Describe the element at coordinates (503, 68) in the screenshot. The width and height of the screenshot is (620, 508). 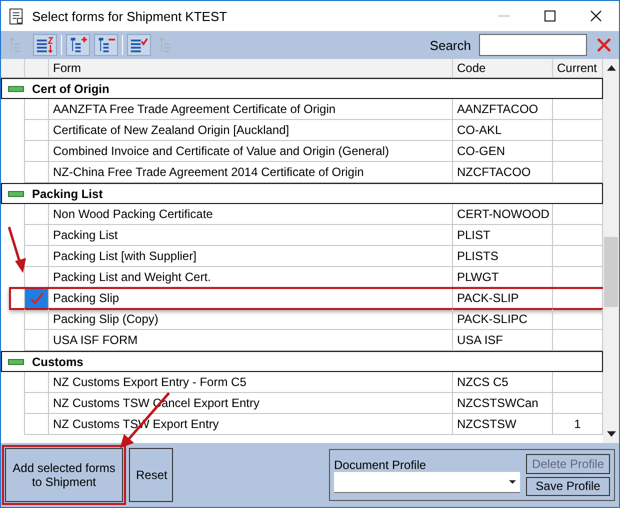
I see `column-header: Code` at that location.